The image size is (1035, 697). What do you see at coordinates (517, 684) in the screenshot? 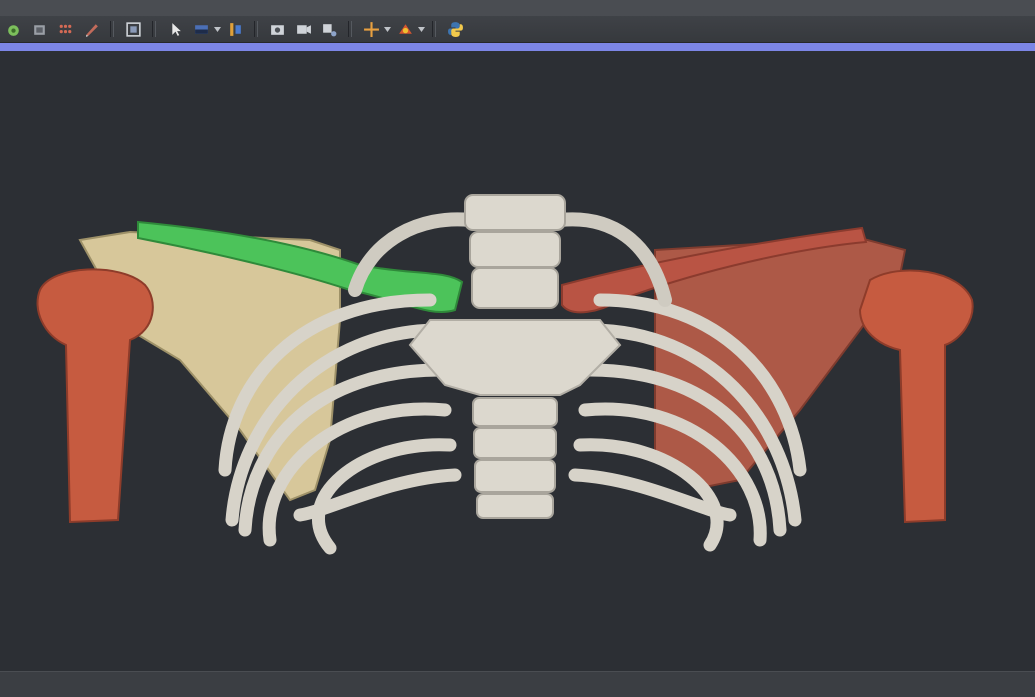
I see `status-bar` at bounding box center [517, 684].